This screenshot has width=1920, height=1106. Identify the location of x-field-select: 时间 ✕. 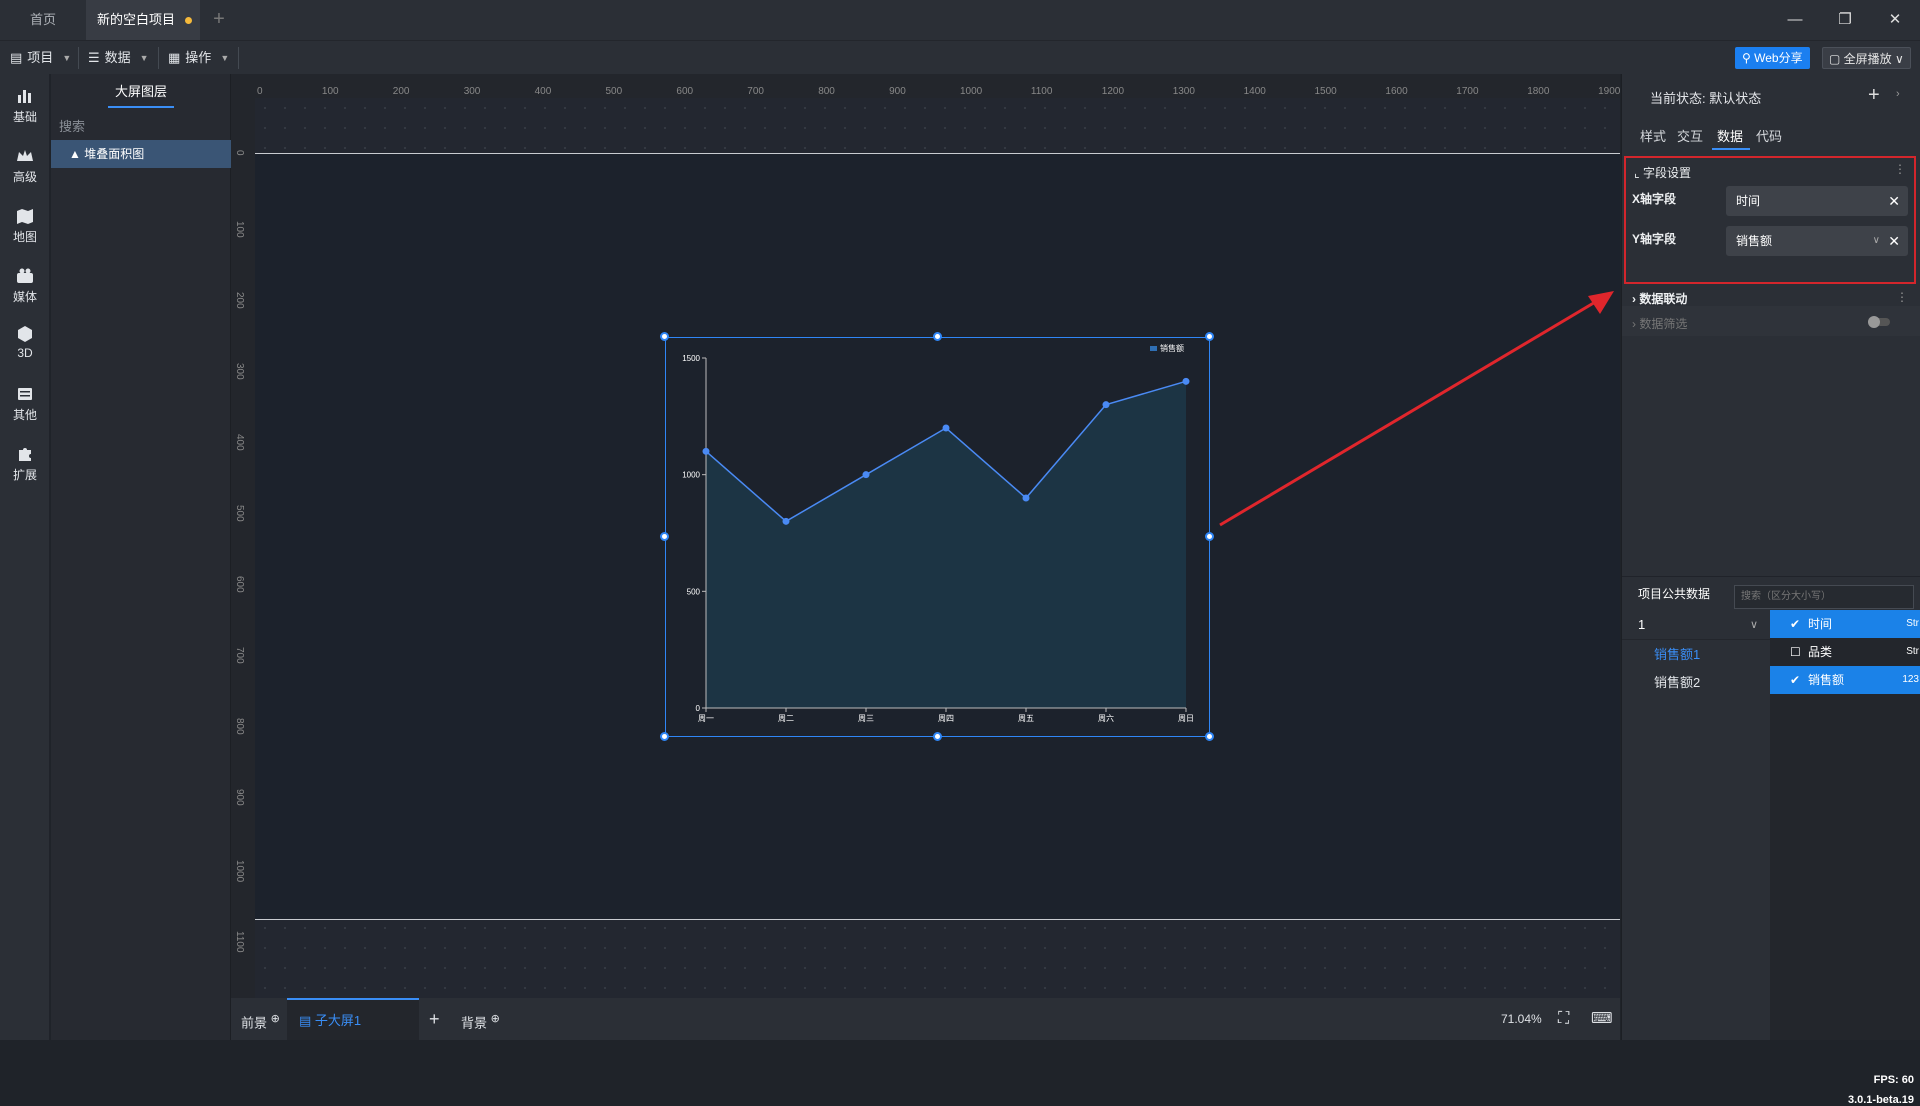
(1817, 201).